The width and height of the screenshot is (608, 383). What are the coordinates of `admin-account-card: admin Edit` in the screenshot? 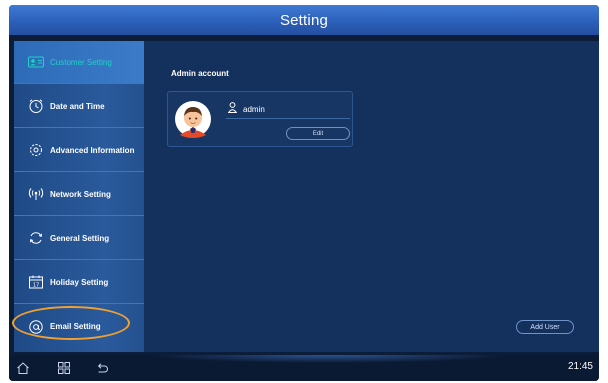 It's located at (260, 119).